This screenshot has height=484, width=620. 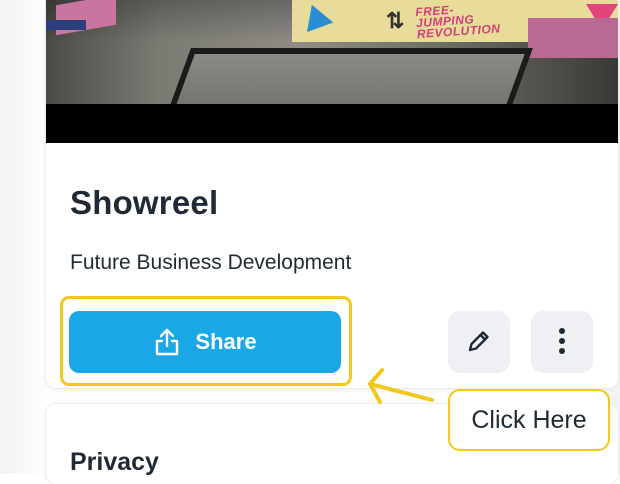 I want to click on edit-button, so click(x=479, y=342).